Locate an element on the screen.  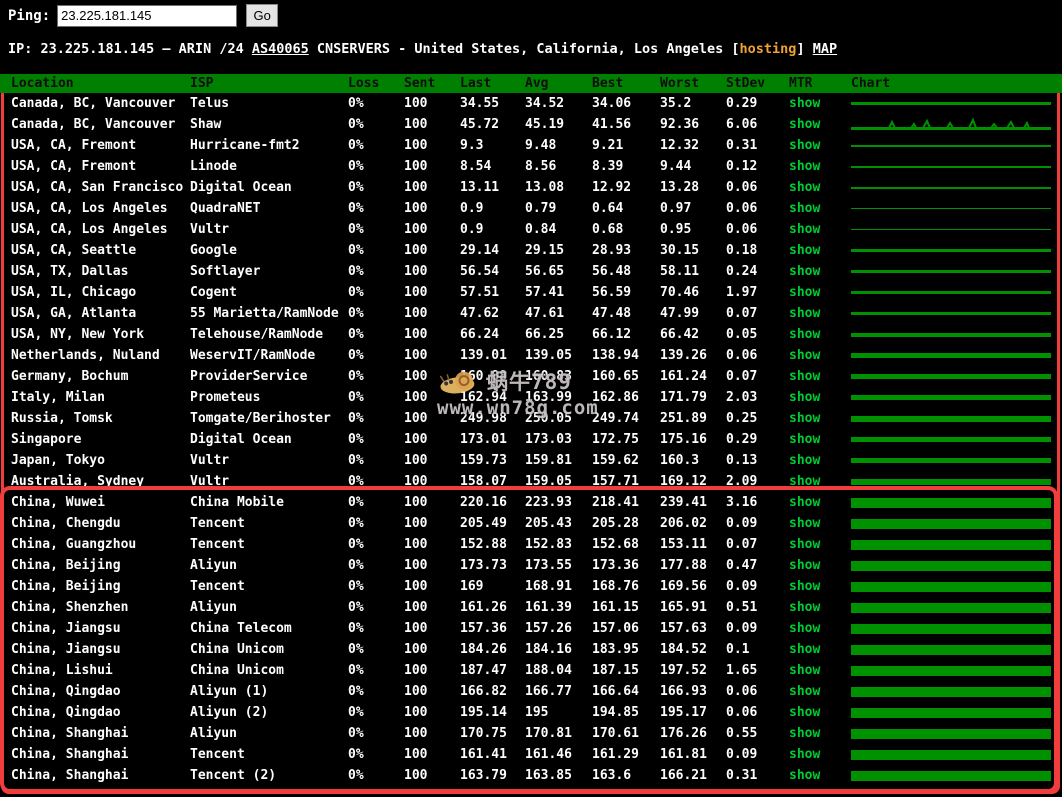
cell-worst: 239.41 is located at coordinates (683, 502).